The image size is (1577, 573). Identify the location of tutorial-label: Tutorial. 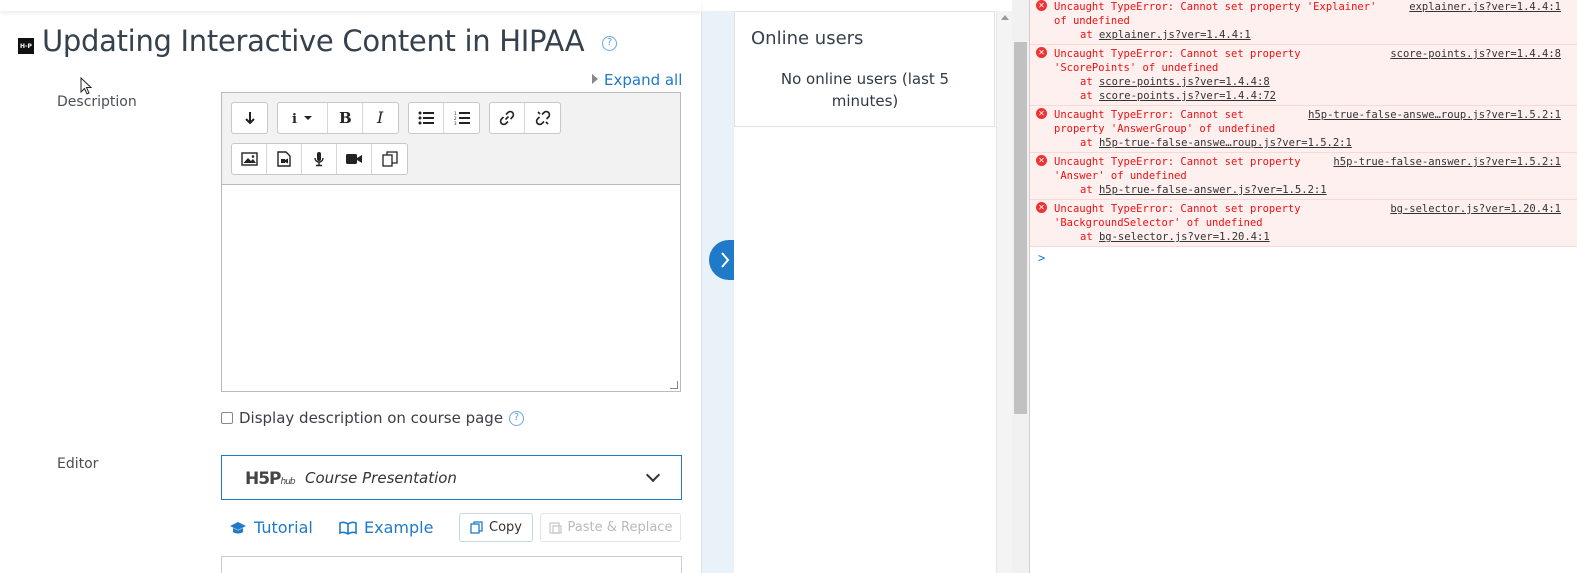
(283, 527).